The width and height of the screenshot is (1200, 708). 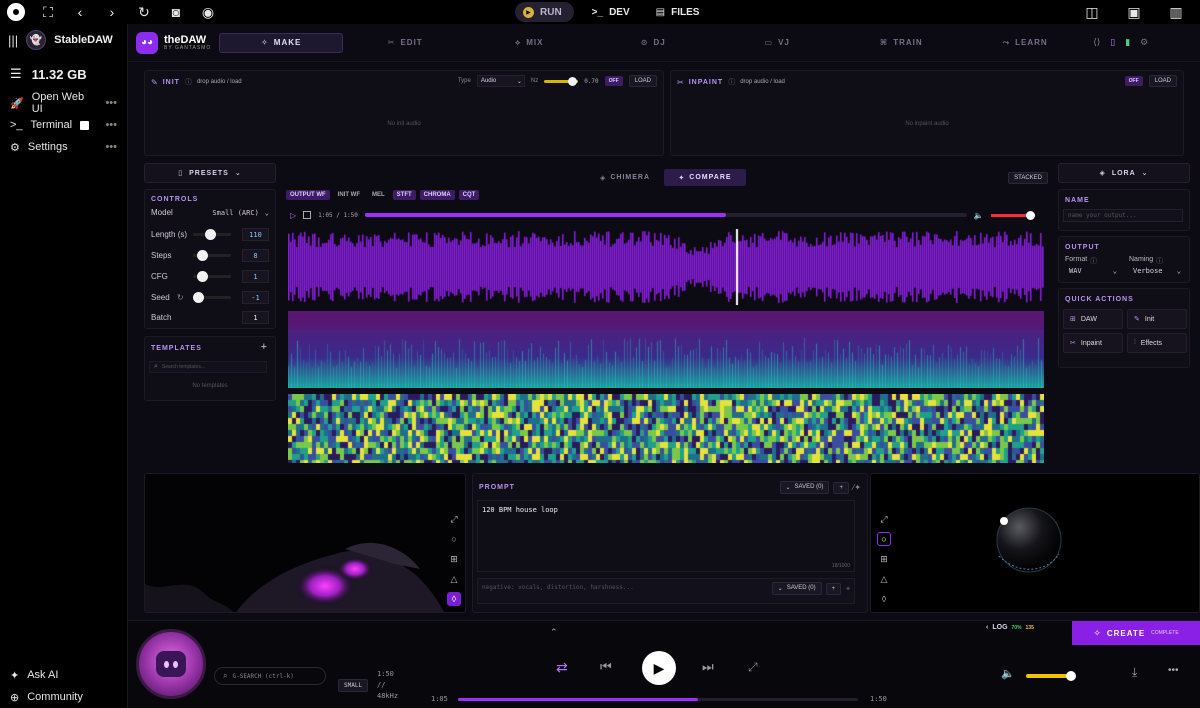 I want to click on prompt-input: 120 BPM house loop 18/1000, so click(x=666, y=536).